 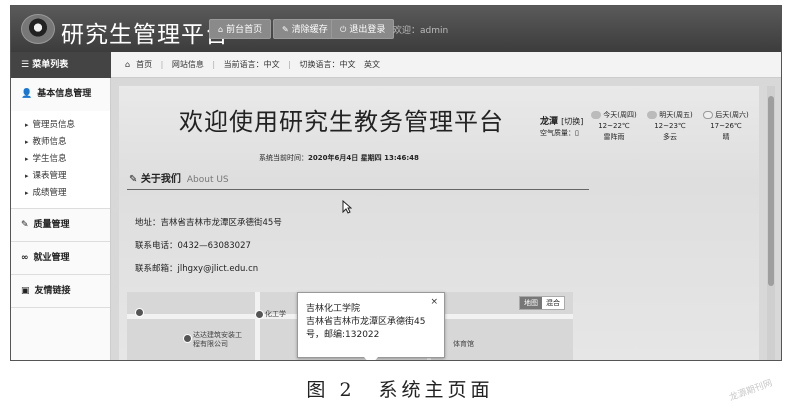 What do you see at coordinates (285, 29) in the screenshot?
I see `wrench-icon: ✎` at bounding box center [285, 29].